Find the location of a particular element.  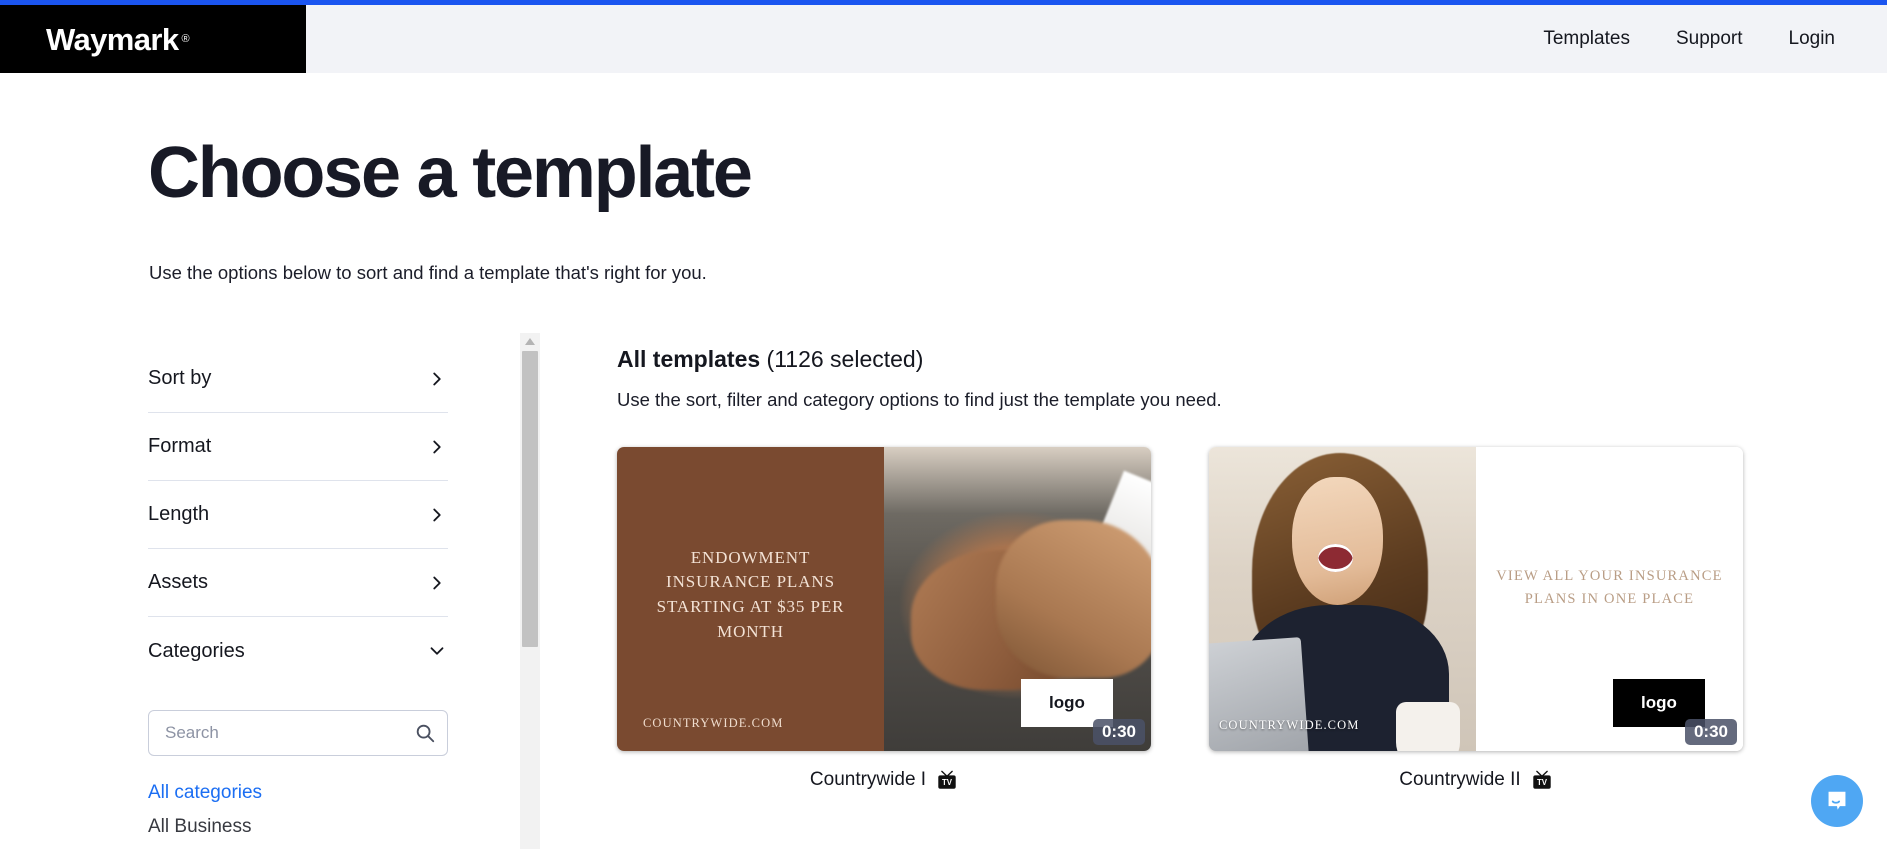

results-heading-bold: All templates is located at coordinates (689, 359).